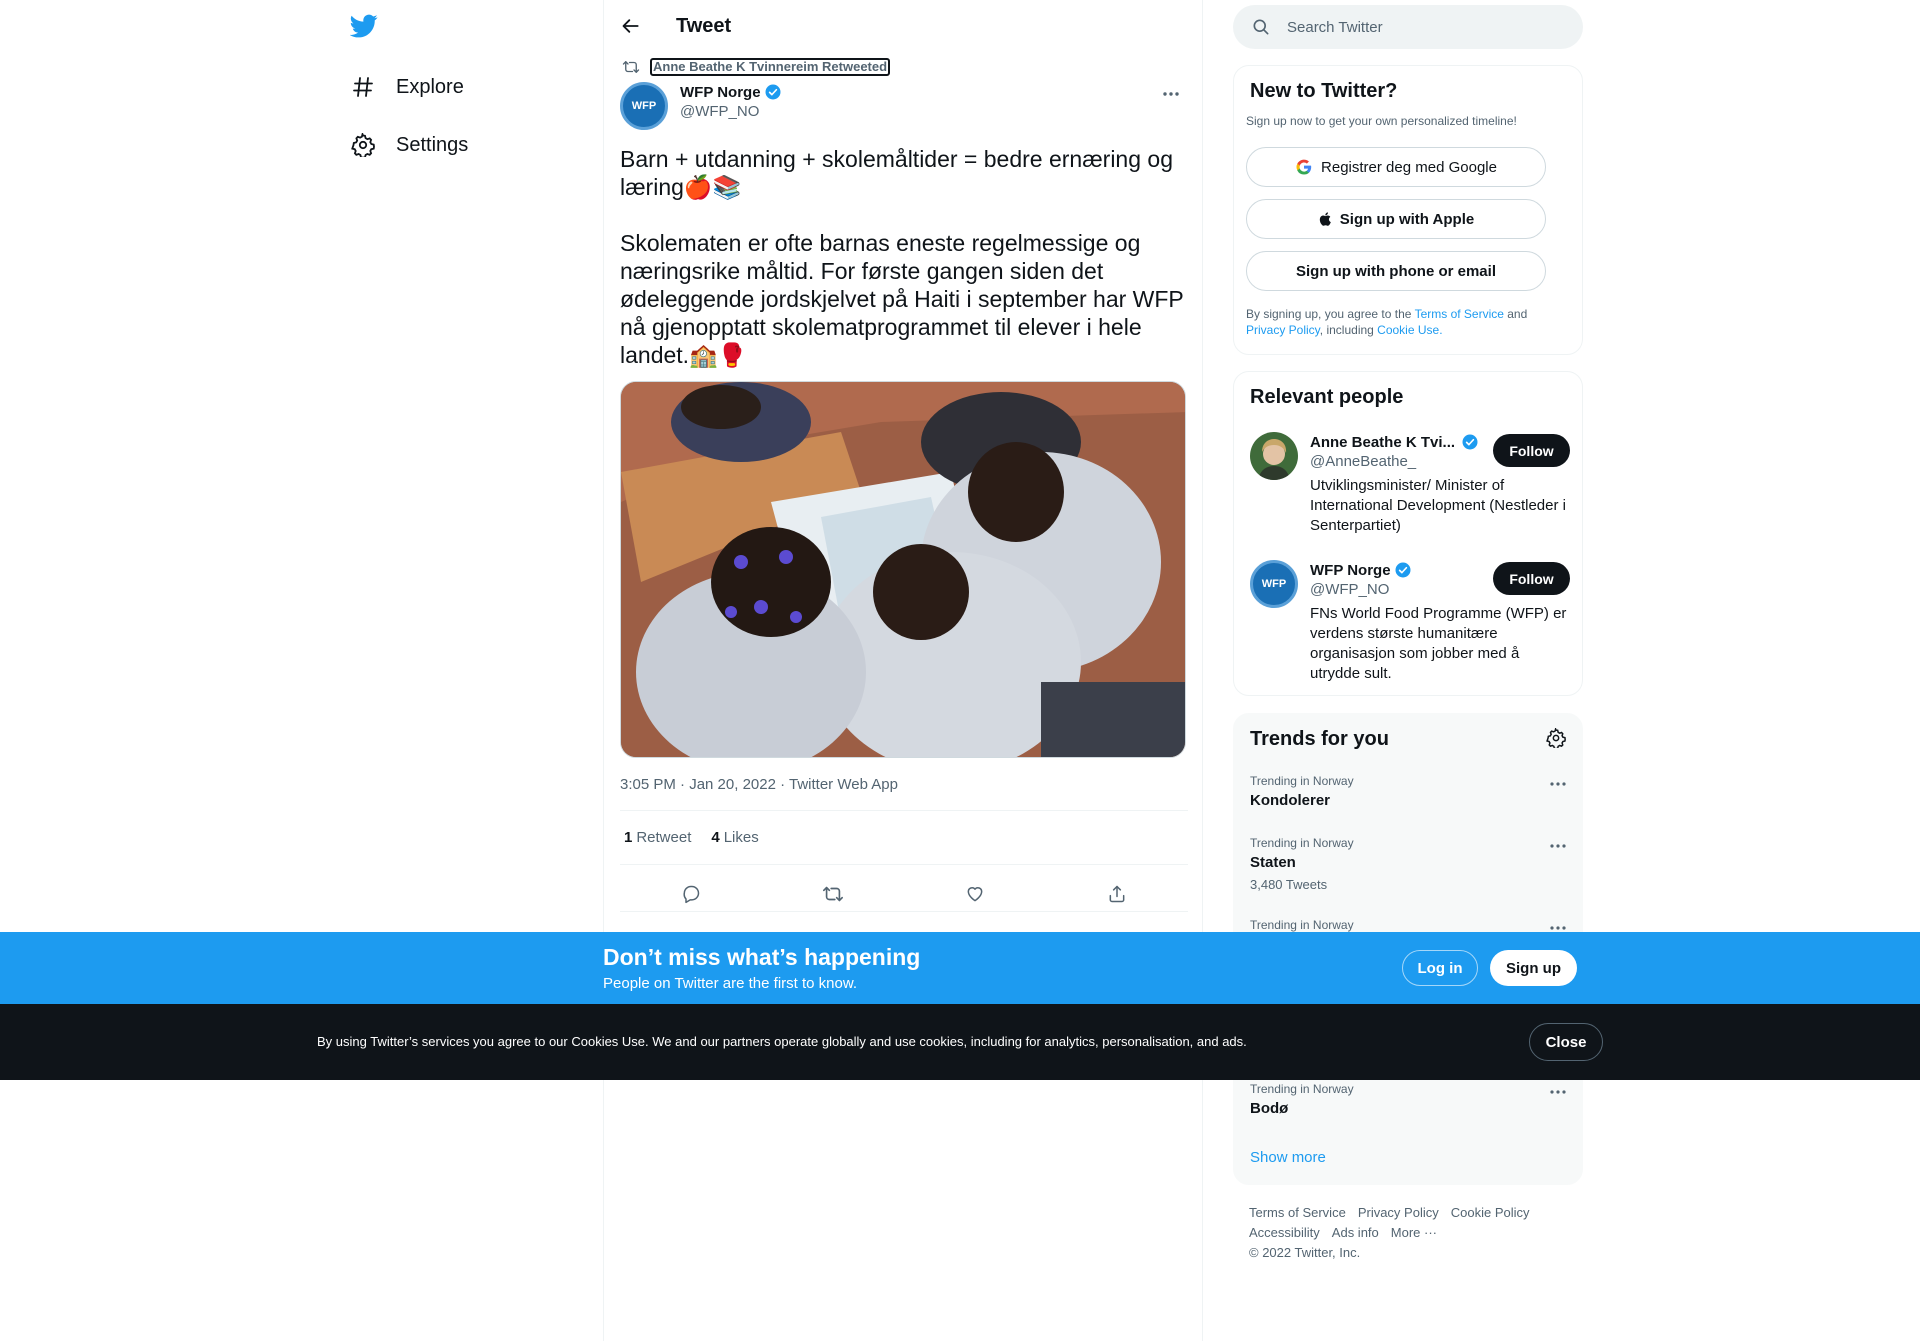 The width and height of the screenshot is (1920, 1341). I want to click on person-name: WFP Norge, so click(1350, 570).